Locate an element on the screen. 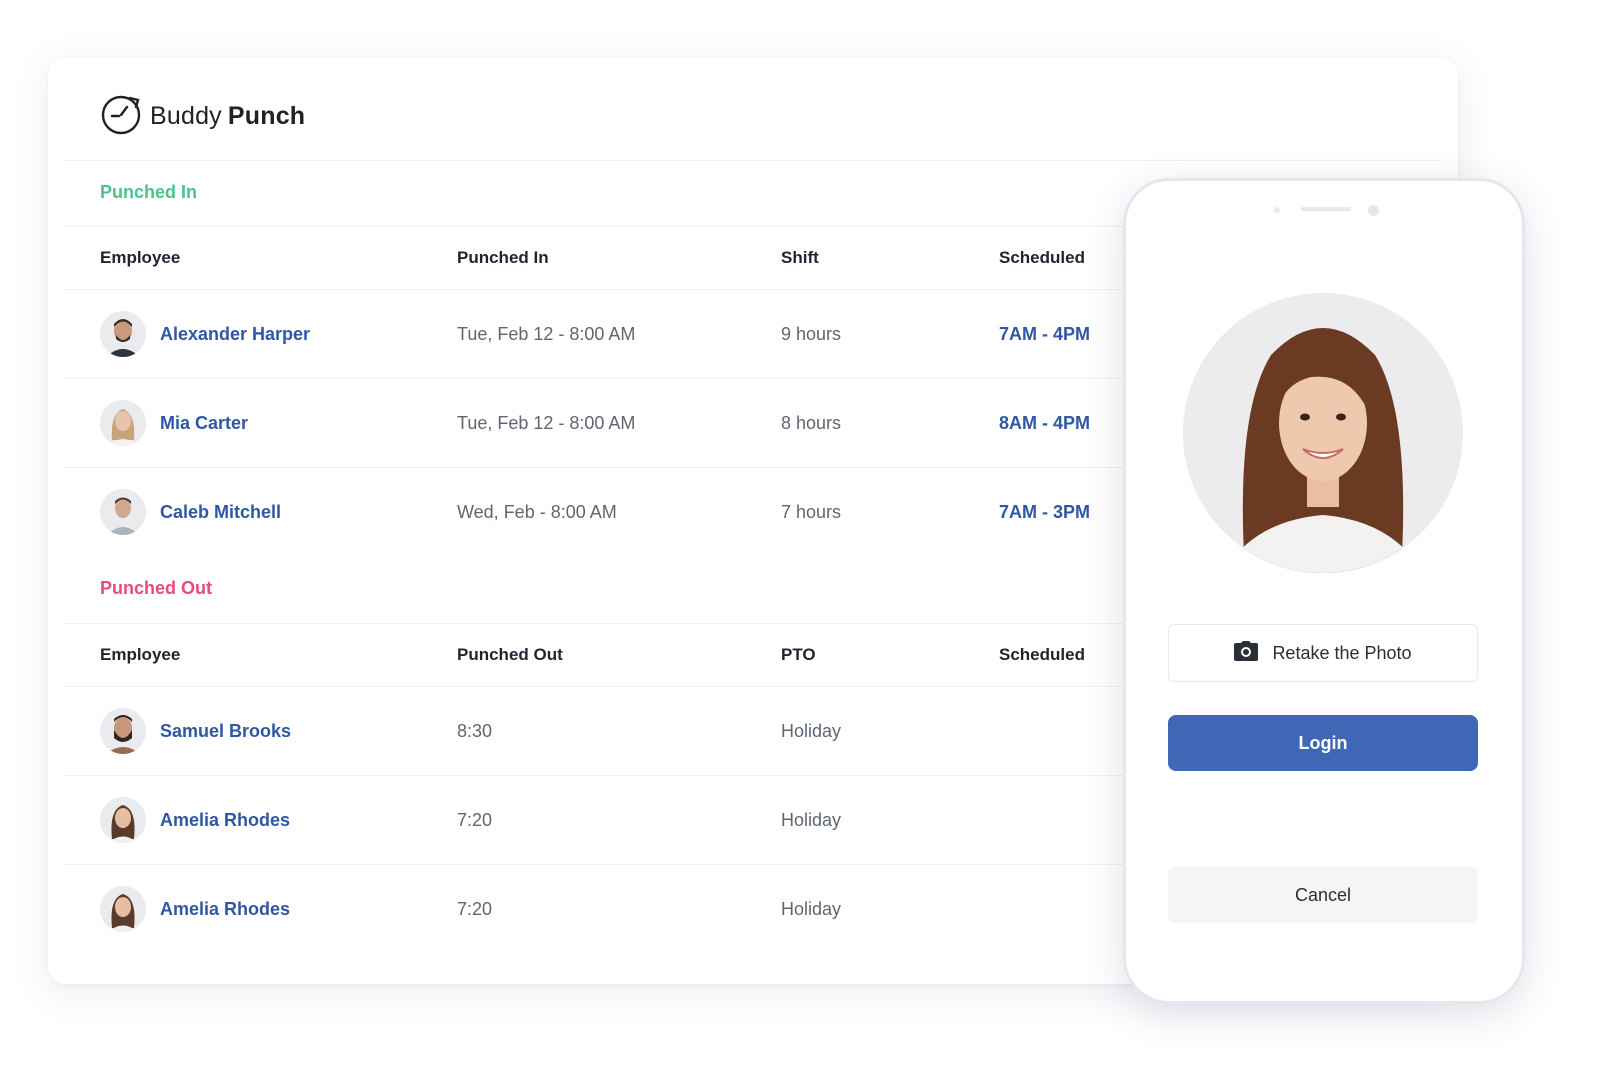  column-header: Punched In is located at coordinates (503, 257).